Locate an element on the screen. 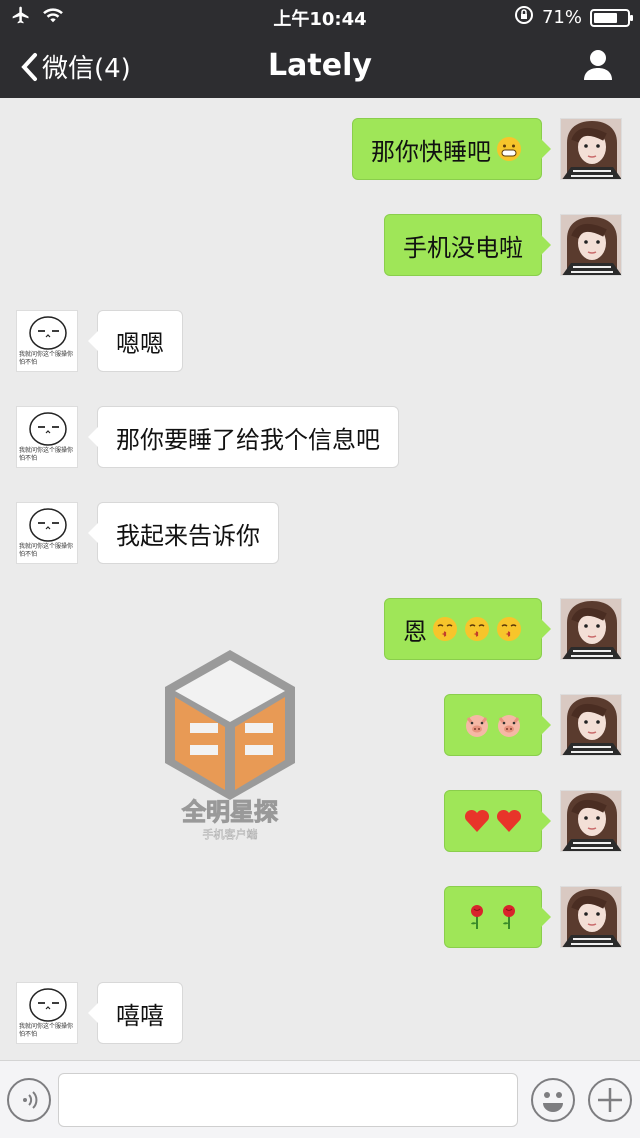 This screenshot has height=1138, width=640. more-button is located at coordinates (610, 1100).